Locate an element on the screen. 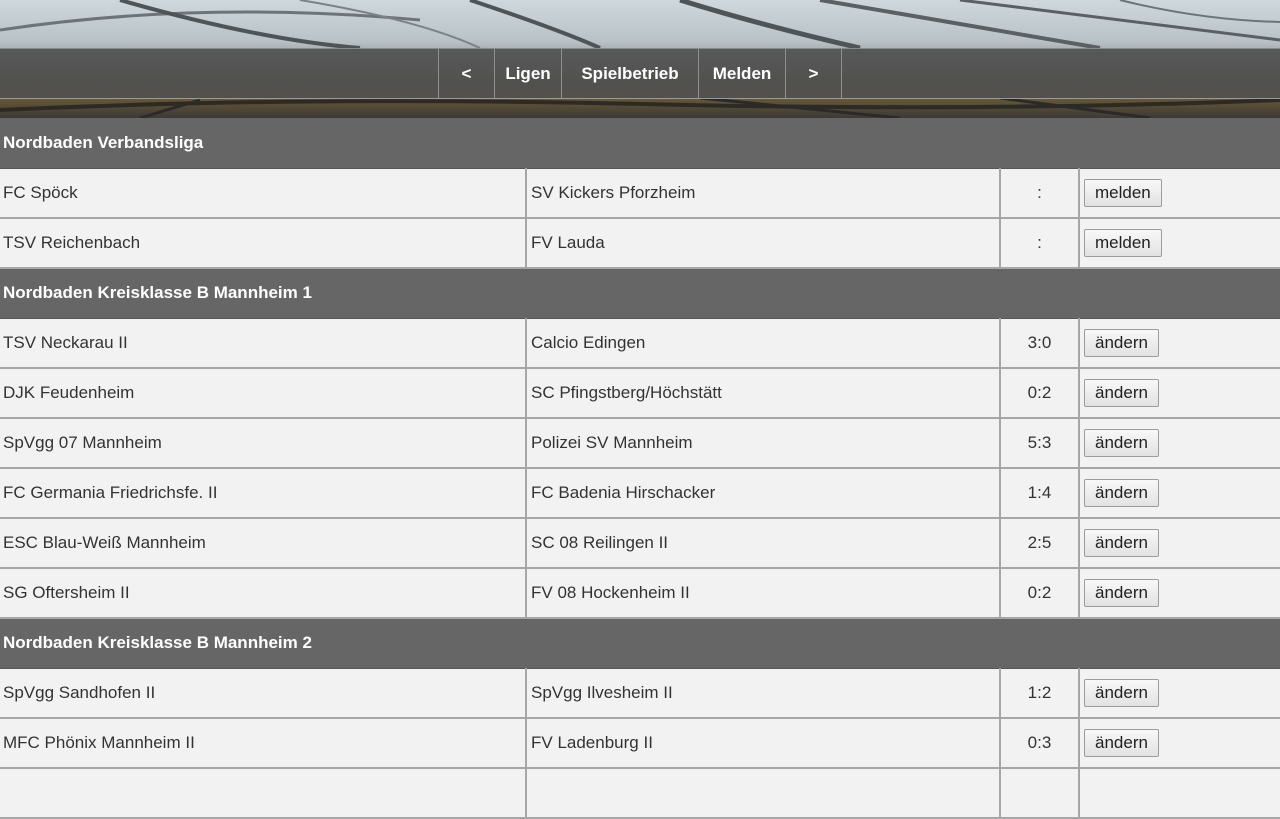 This screenshot has width=1280, height=819. nav-melden-link: Melden is located at coordinates (742, 73).